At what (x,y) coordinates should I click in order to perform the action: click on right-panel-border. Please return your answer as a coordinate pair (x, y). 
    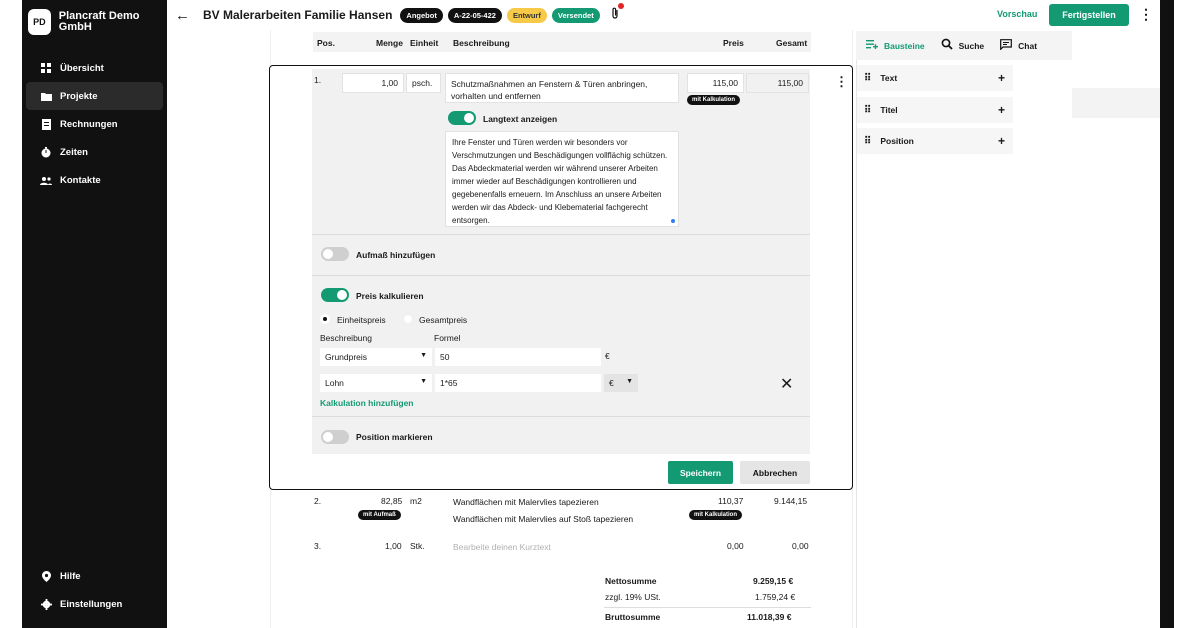
    Looking at the image, I should click on (856, 344).